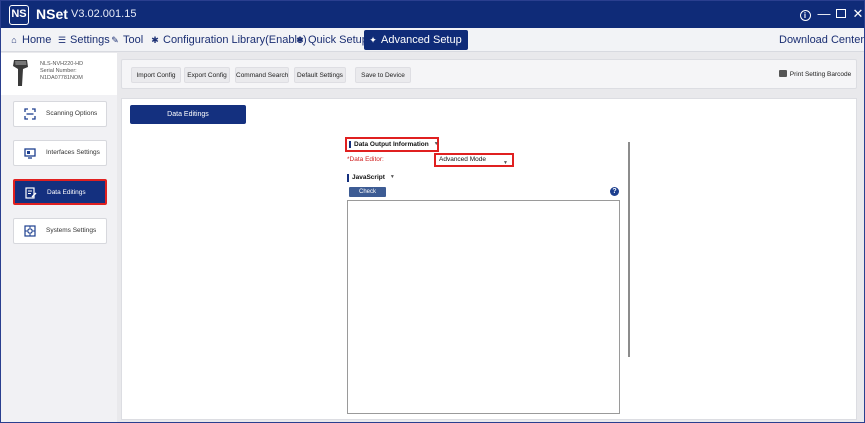  What do you see at coordinates (72, 113) in the screenshot?
I see `sidebar-item-label: Scanning Options` at bounding box center [72, 113].